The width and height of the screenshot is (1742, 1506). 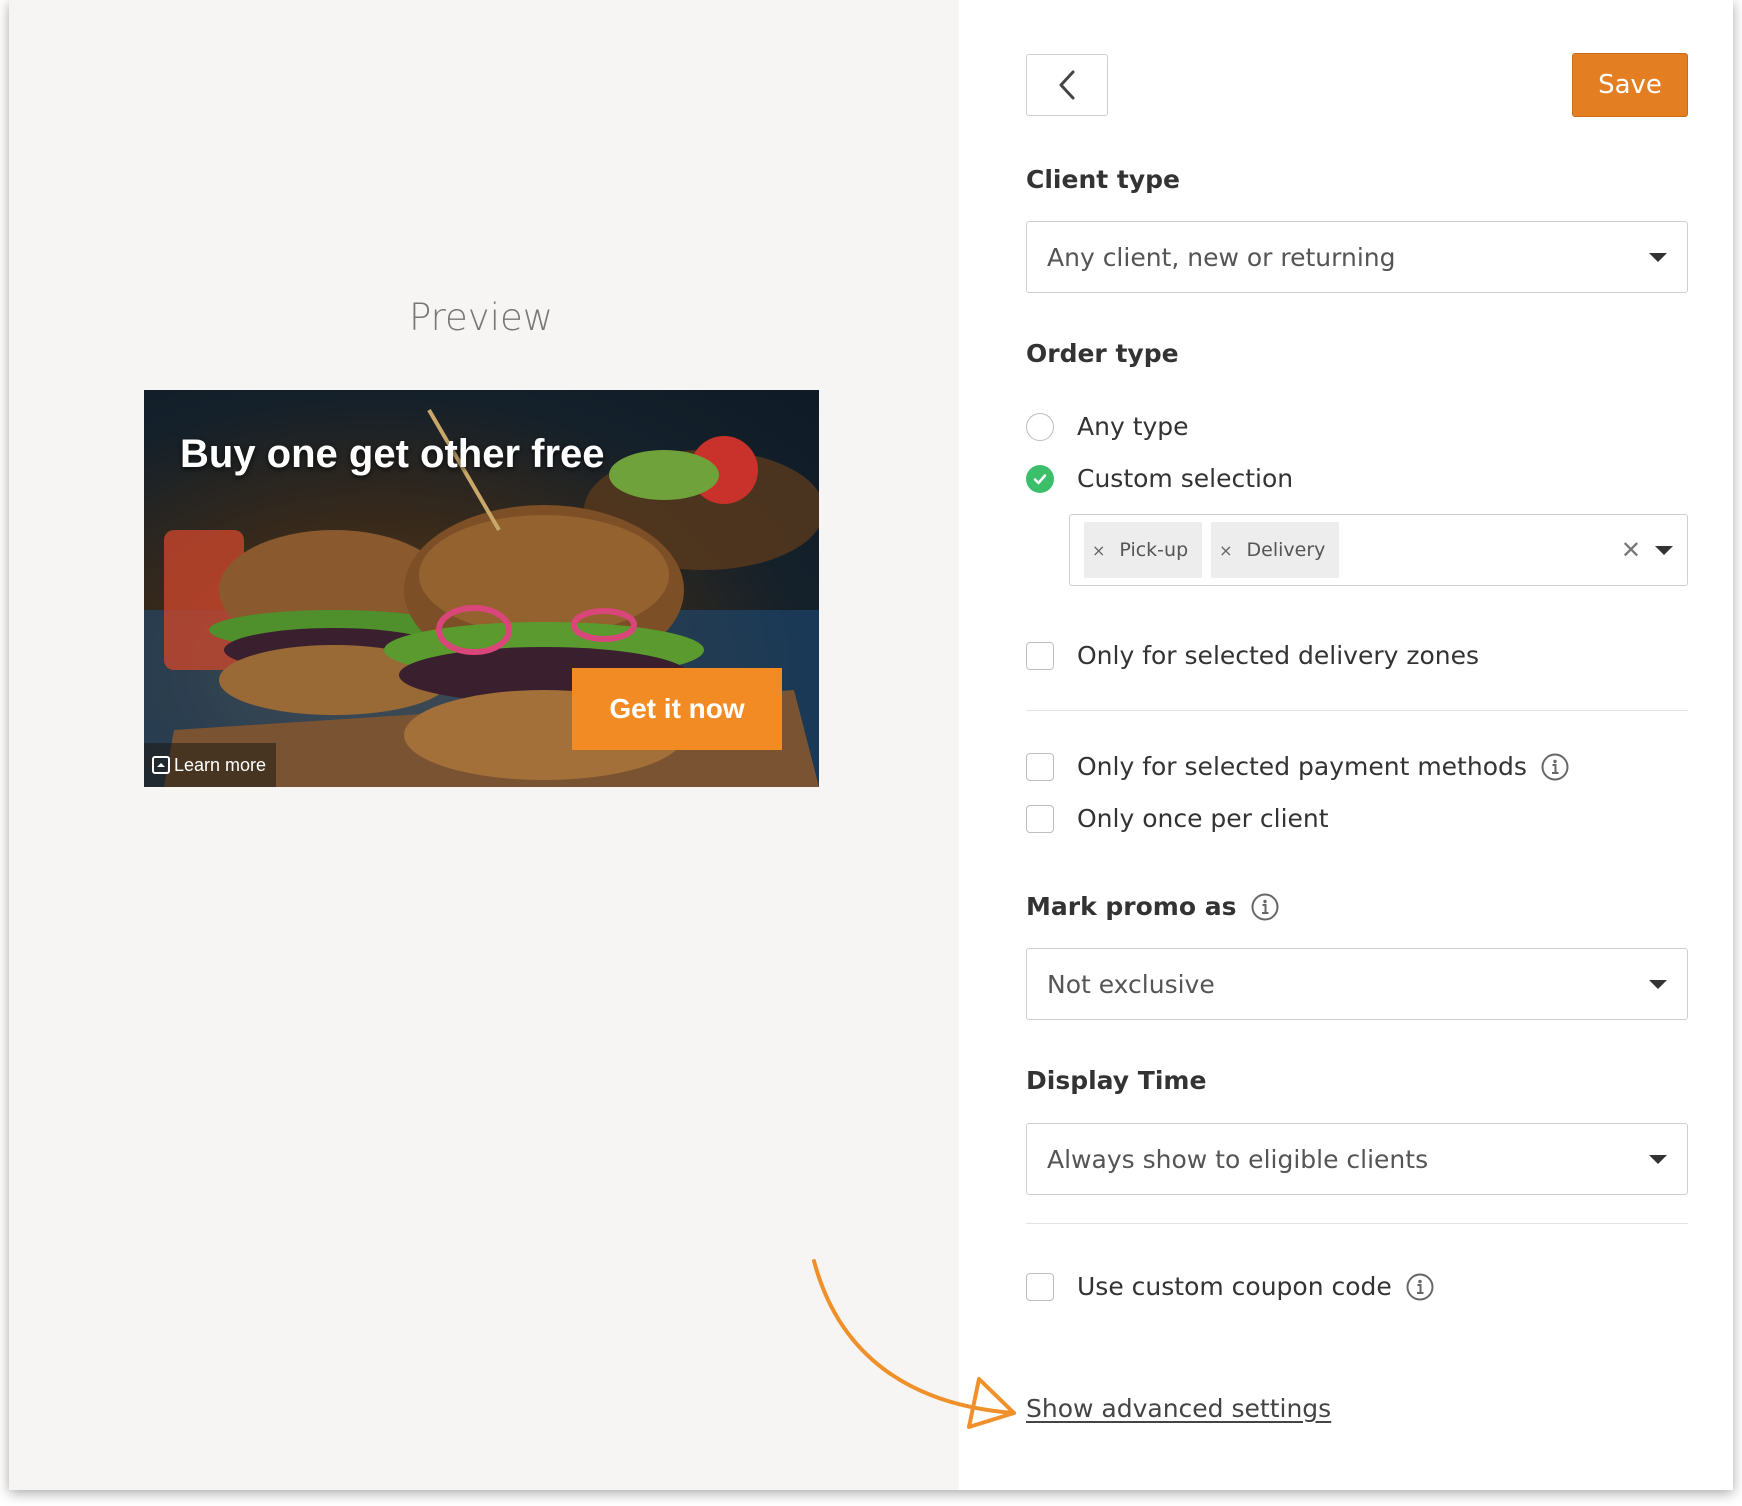 What do you see at coordinates (1238, 1159) in the screenshot?
I see `display-time-value: Always show to eligible clients` at bounding box center [1238, 1159].